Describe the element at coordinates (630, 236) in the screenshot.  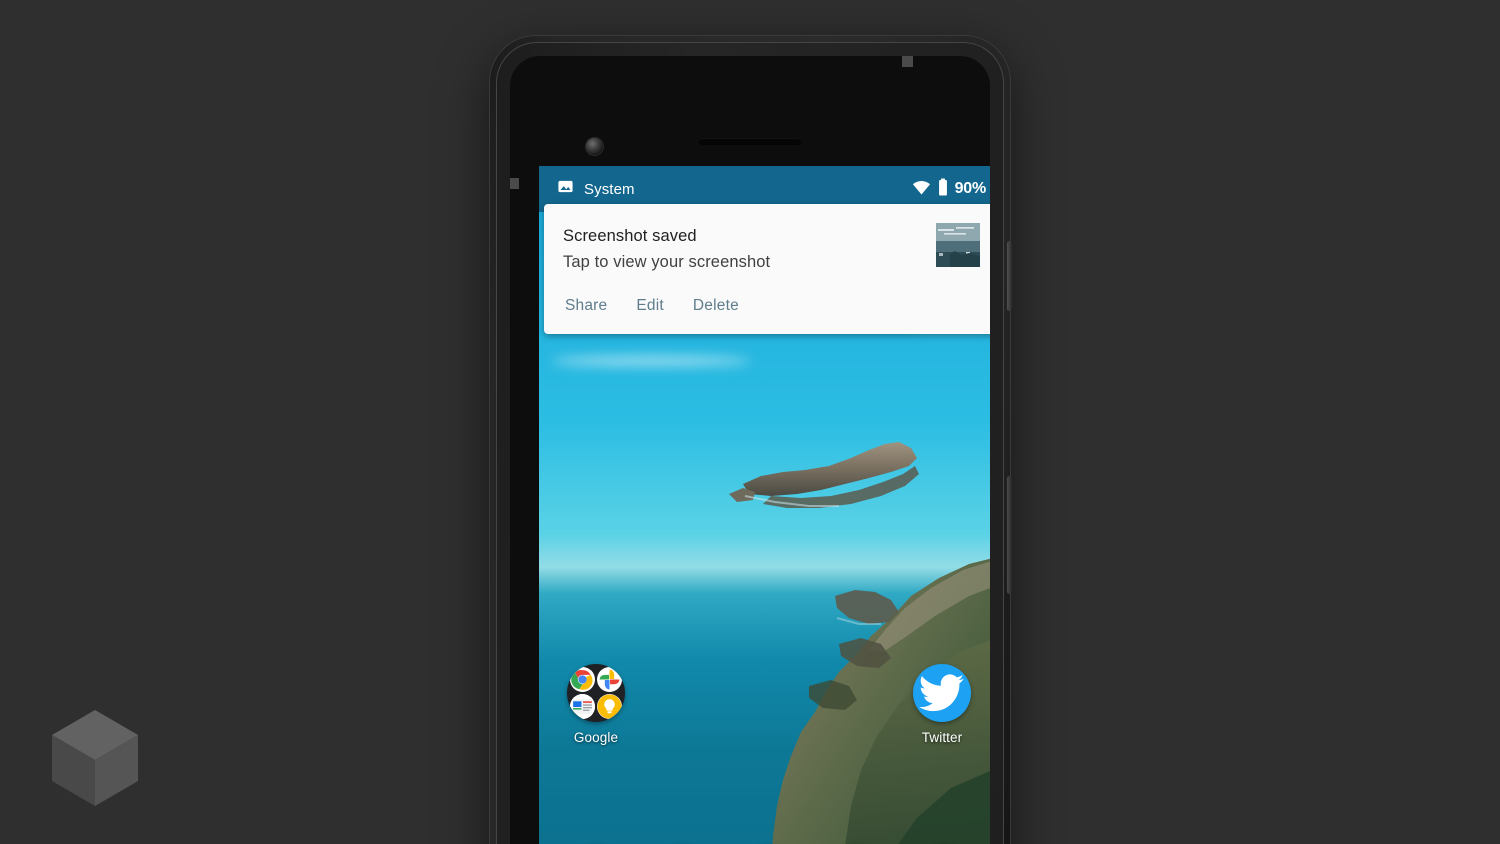
I see `notification-title: Screenshot saved` at that location.